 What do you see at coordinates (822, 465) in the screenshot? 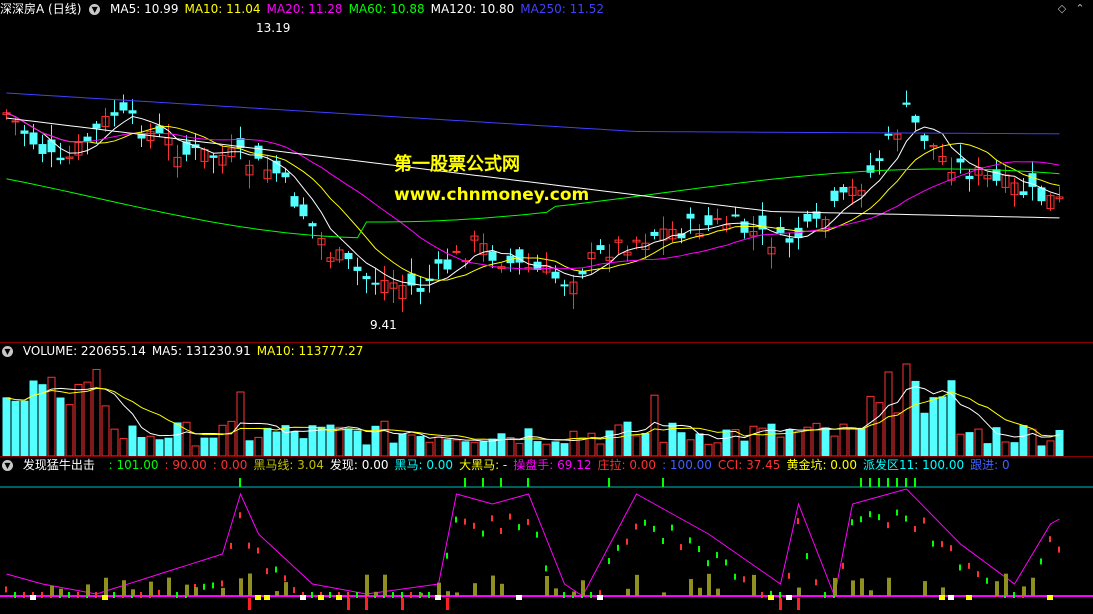
I see `signal-indicator: 黄金坑: 0.00` at bounding box center [822, 465].